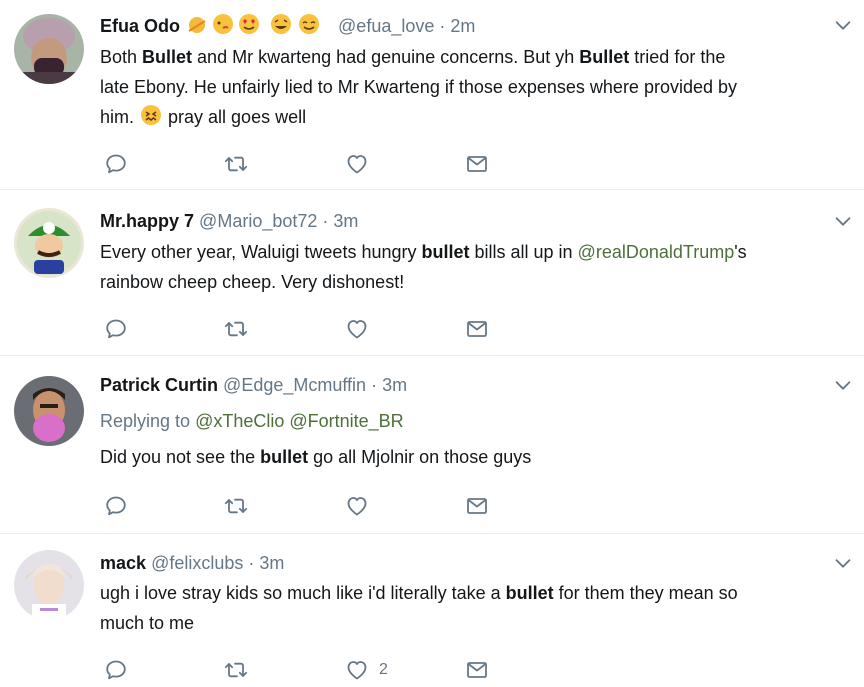 This screenshot has width=864, height=687. Describe the element at coordinates (258, 221) in the screenshot. I see `handle: @Mario_bot72` at that location.